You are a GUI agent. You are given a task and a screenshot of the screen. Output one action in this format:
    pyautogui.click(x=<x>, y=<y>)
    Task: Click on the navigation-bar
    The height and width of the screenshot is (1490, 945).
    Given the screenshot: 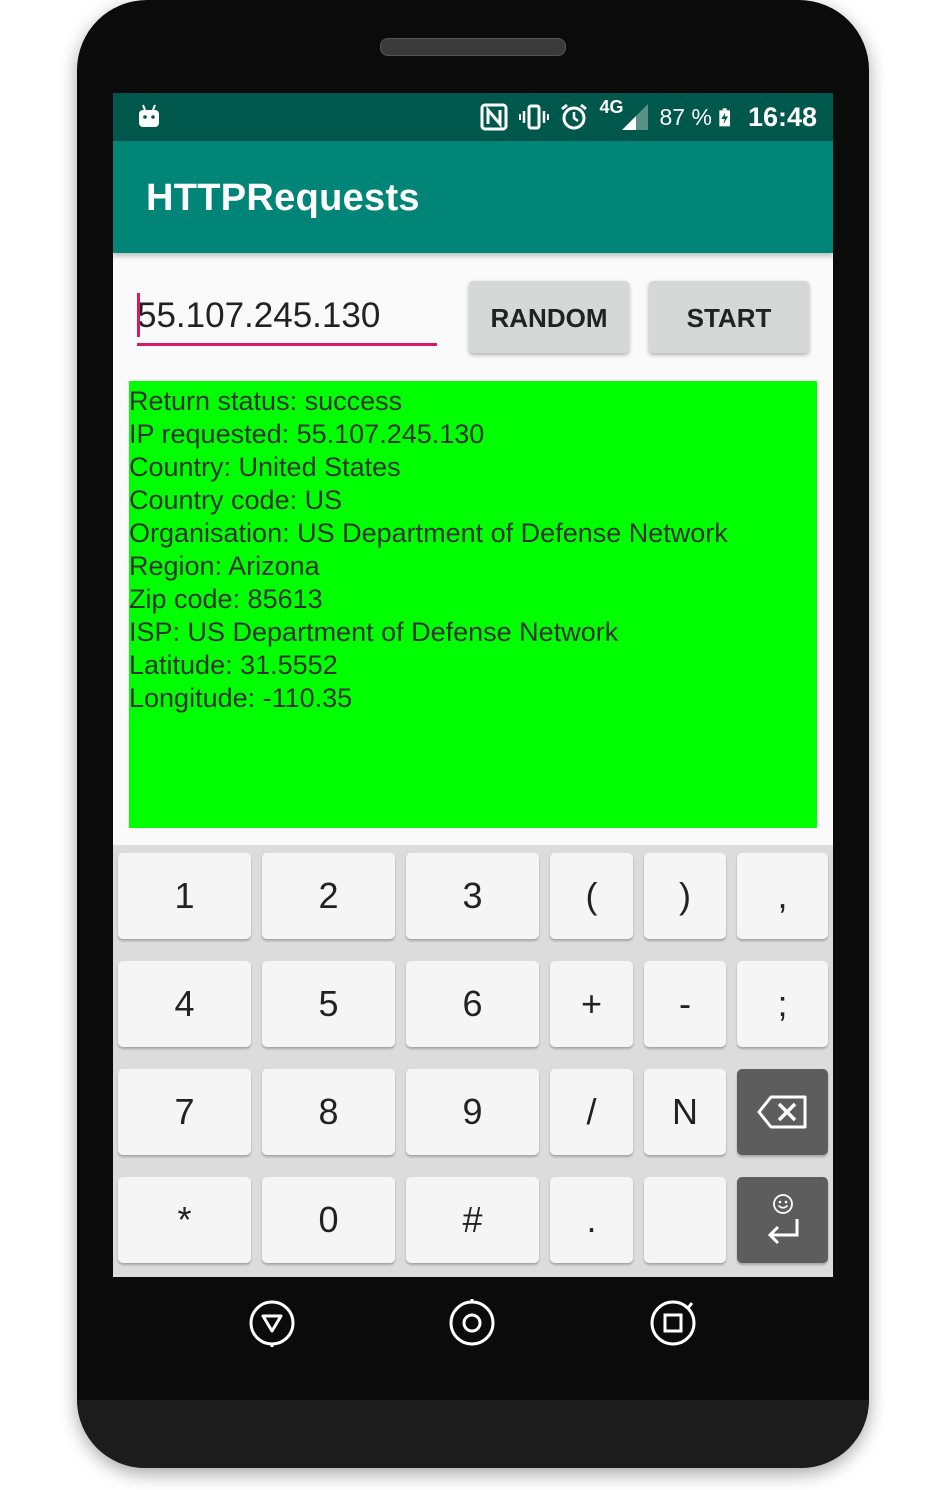 What is the action you would take?
    pyautogui.click(x=473, y=1327)
    